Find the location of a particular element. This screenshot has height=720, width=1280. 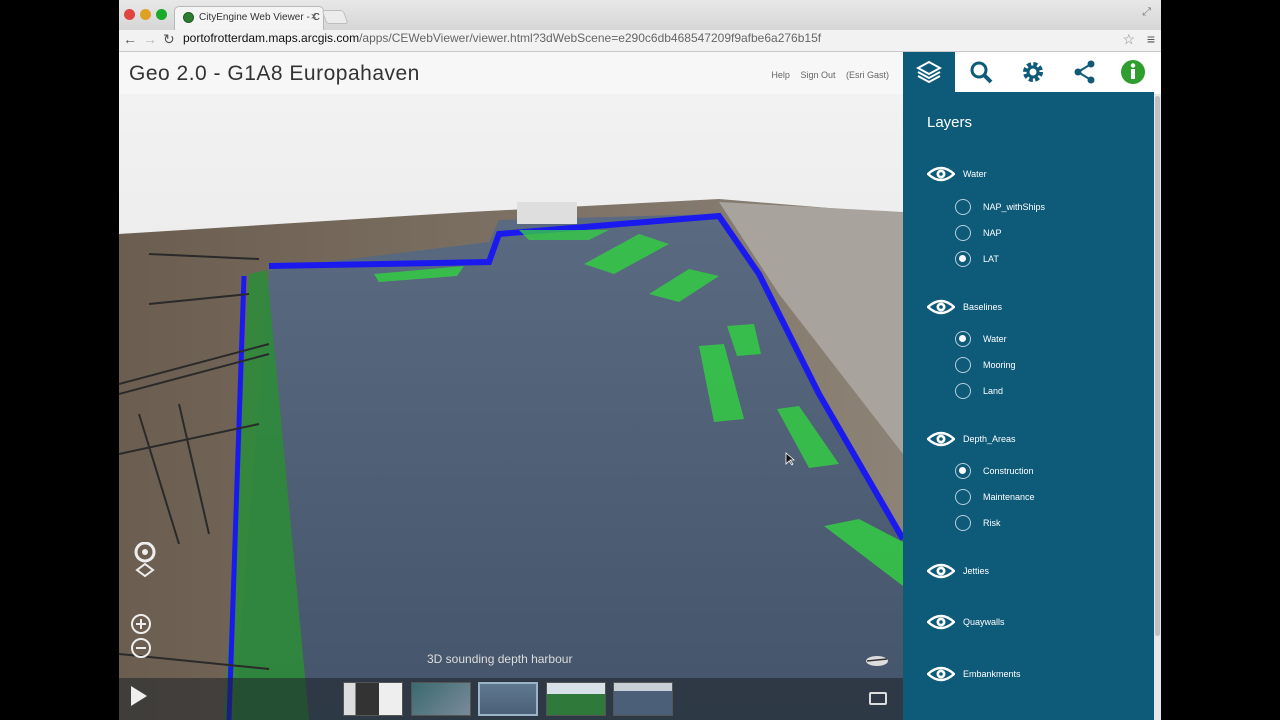

zoom-out-icon is located at coordinates (141, 650).